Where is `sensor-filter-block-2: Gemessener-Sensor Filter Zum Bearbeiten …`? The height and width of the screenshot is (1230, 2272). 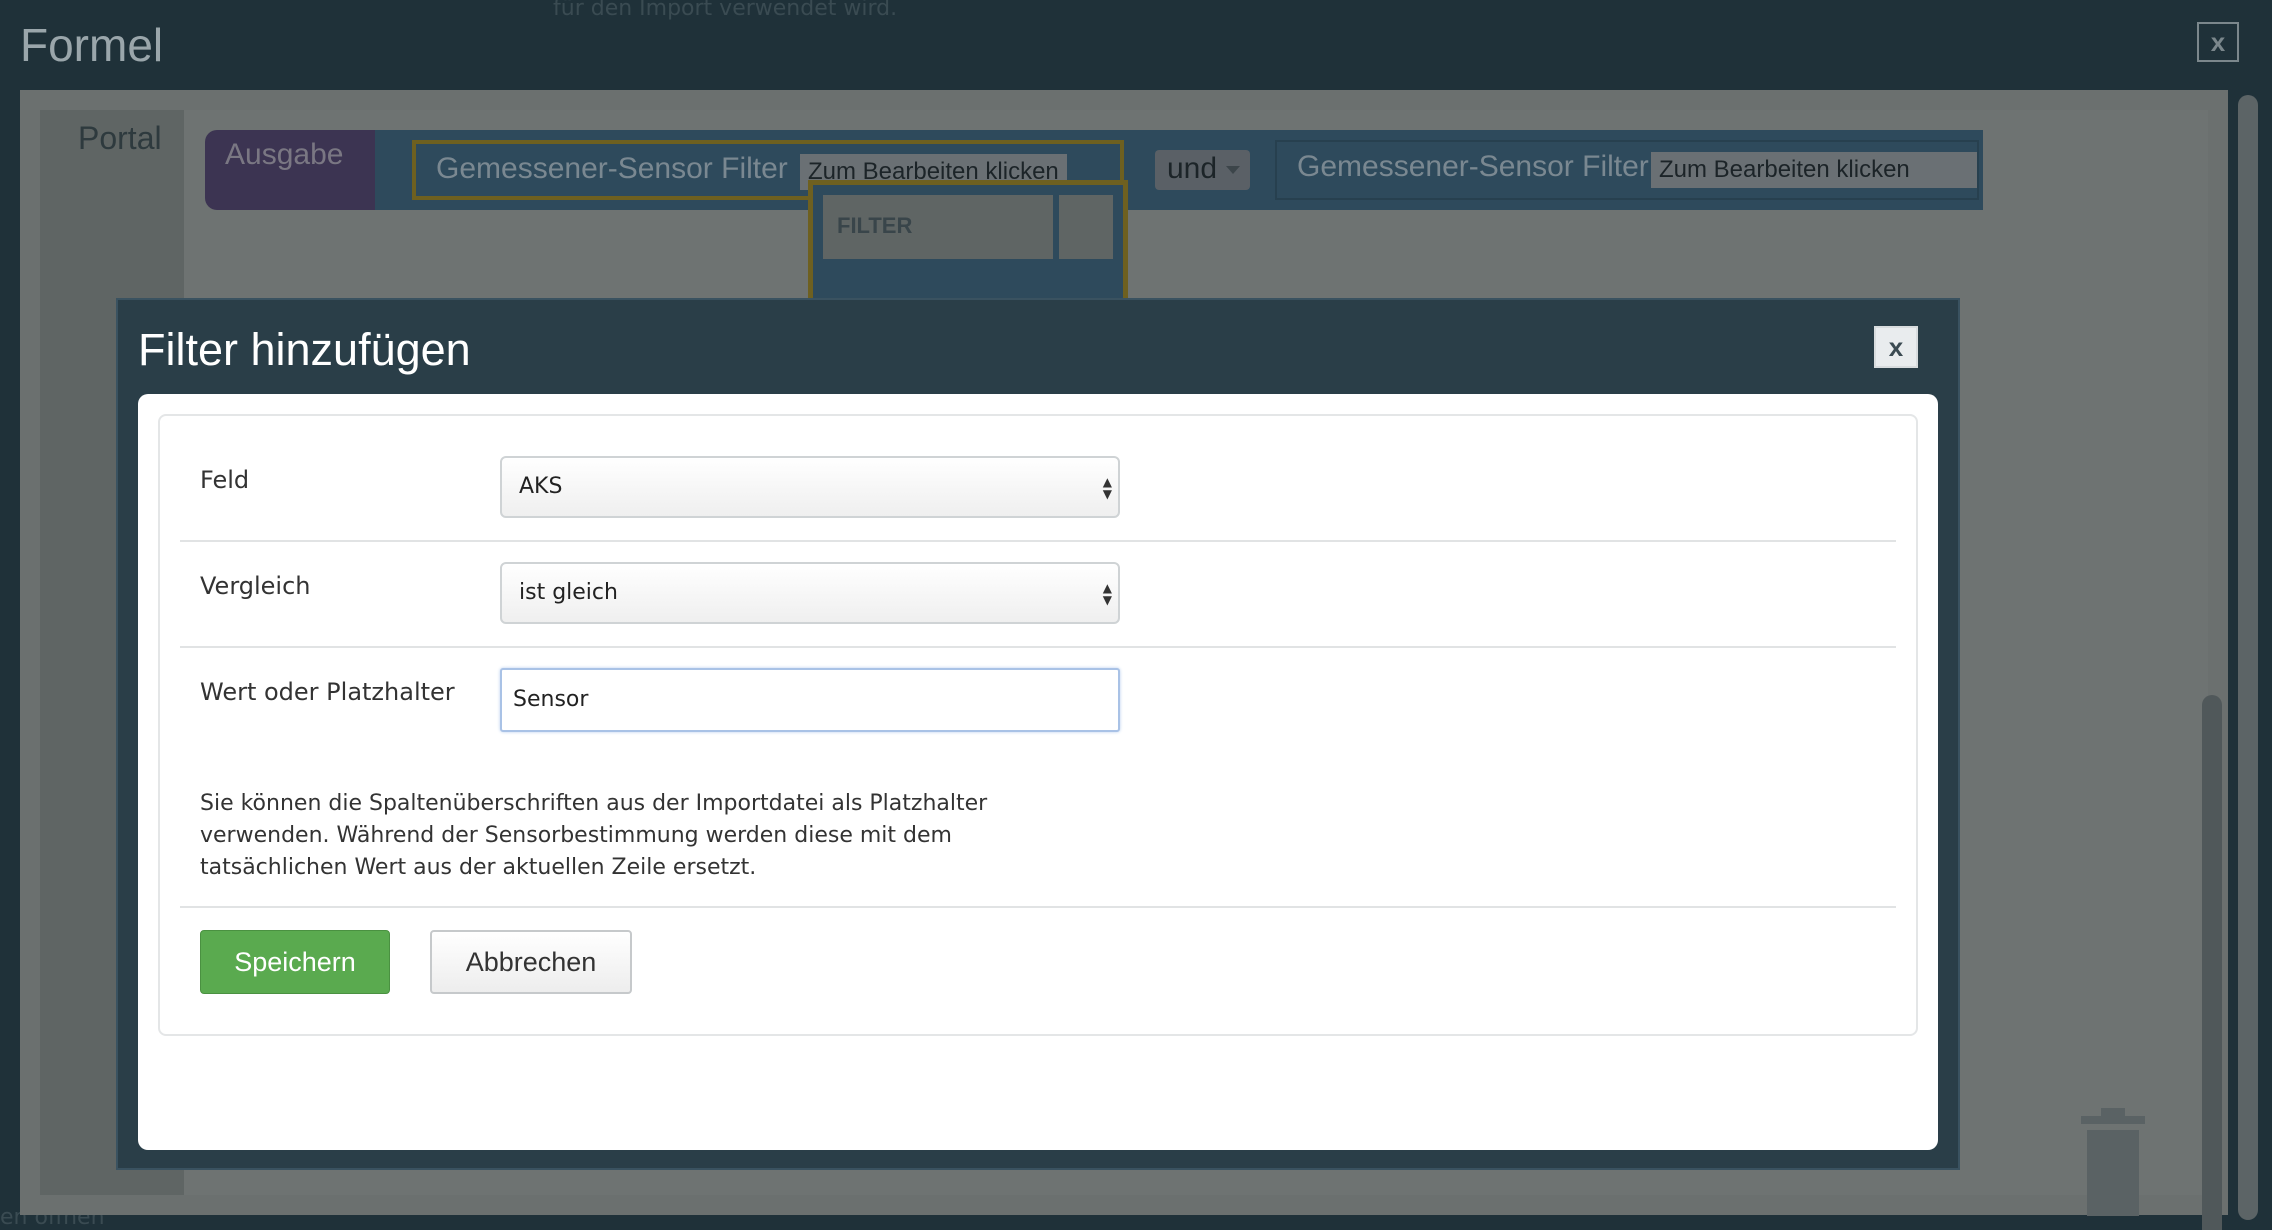 sensor-filter-block-2: Gemessener-Sensor Filter Zum Bearbeiten … is located at coordinates (1627, 170).